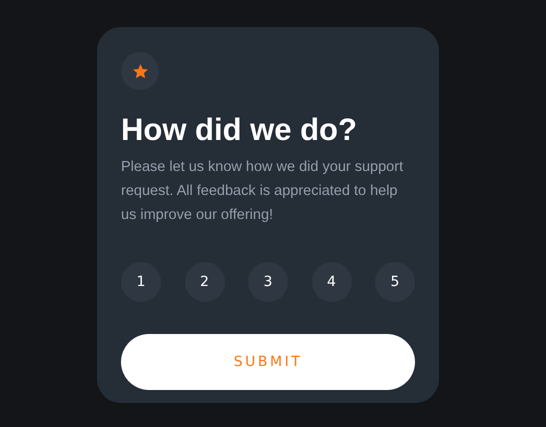  Describe the element at coordinates (204, 282) in the screenshot. I see `rating-button: 2` at that location.